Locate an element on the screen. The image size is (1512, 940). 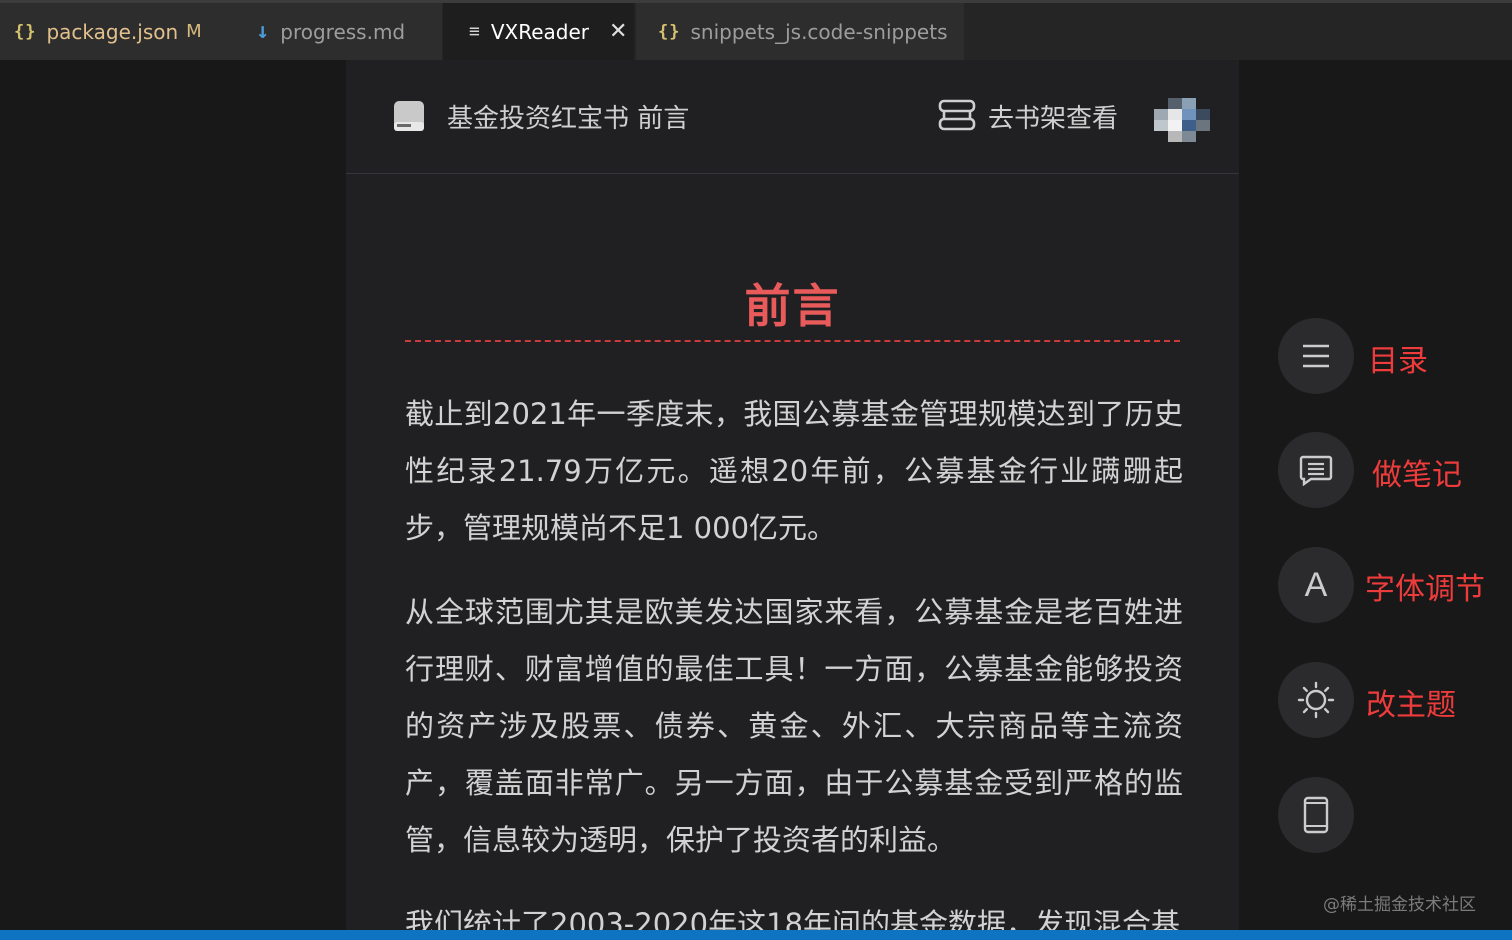
tab-progress-md: ↓ progress.md is located at coordinates (332, 31).